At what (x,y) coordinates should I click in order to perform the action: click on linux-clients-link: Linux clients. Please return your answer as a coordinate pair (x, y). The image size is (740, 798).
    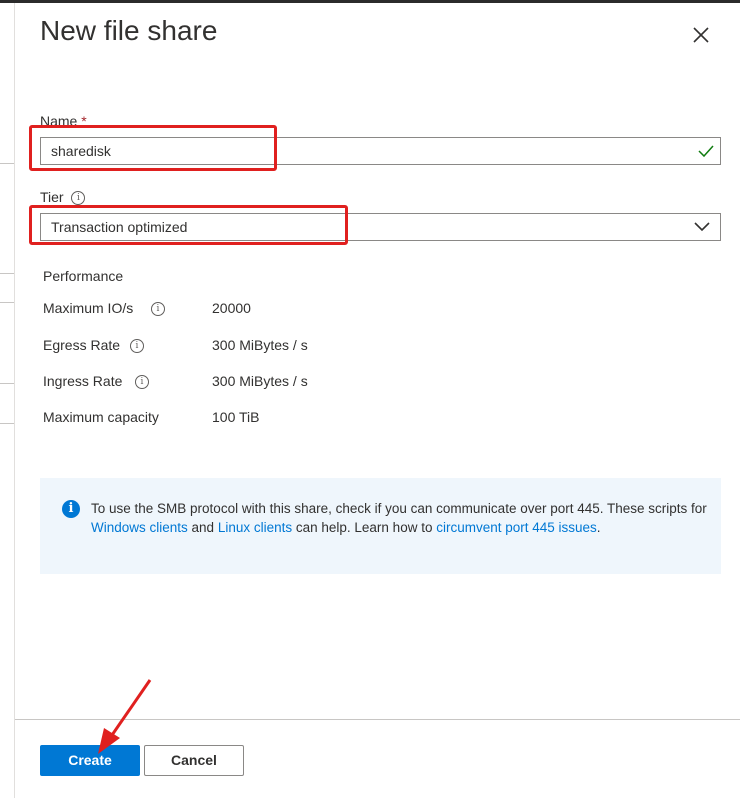
    Looking at the image, I should click on (255, 527).